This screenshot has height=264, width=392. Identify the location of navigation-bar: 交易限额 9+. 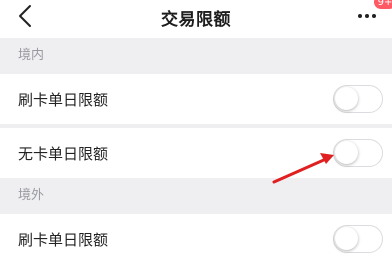
(196, 19).